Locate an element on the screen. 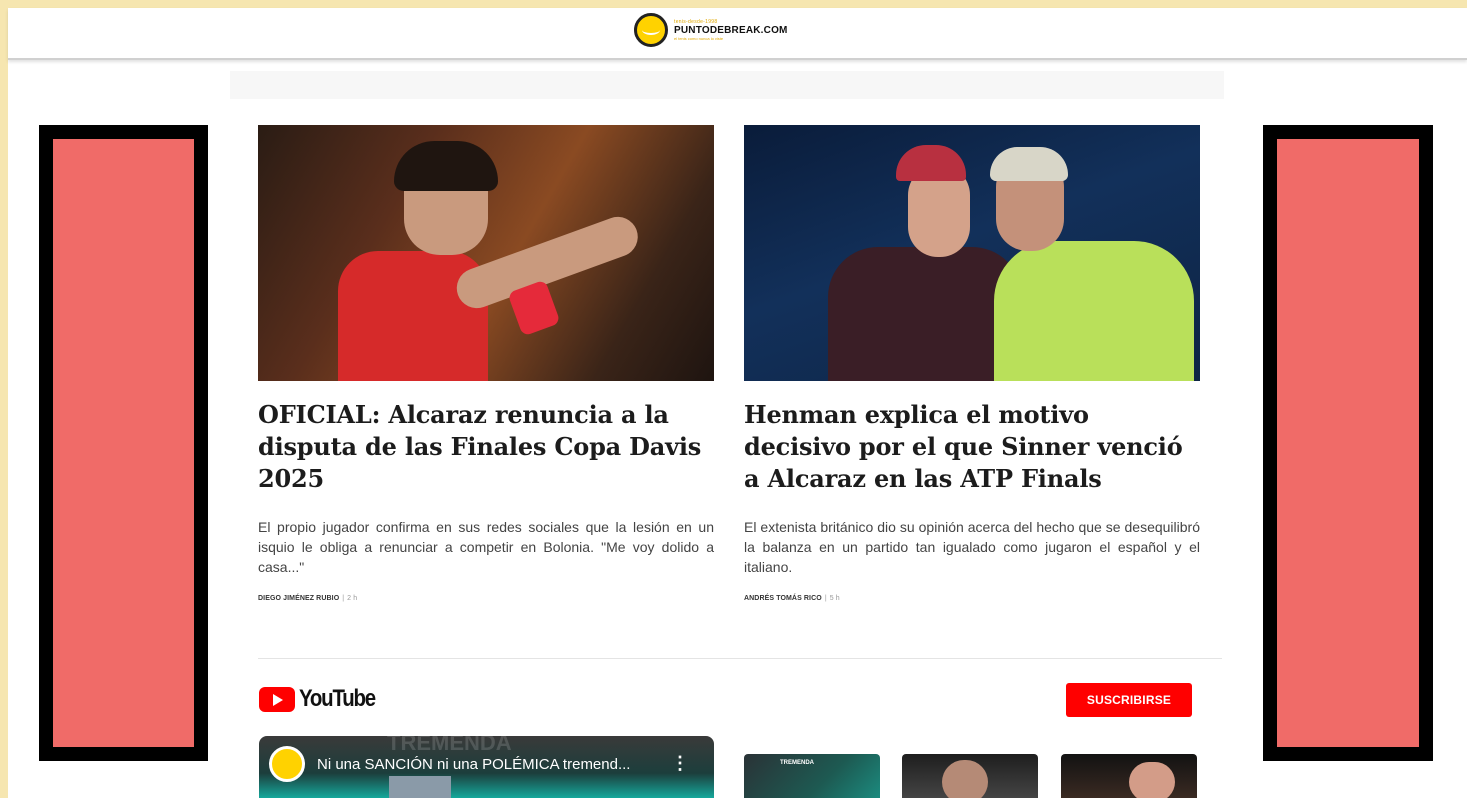 Image resolution: width=1467 pixels, height=798 pixels. article-time: 5 h is located at coordinates (834, 598).